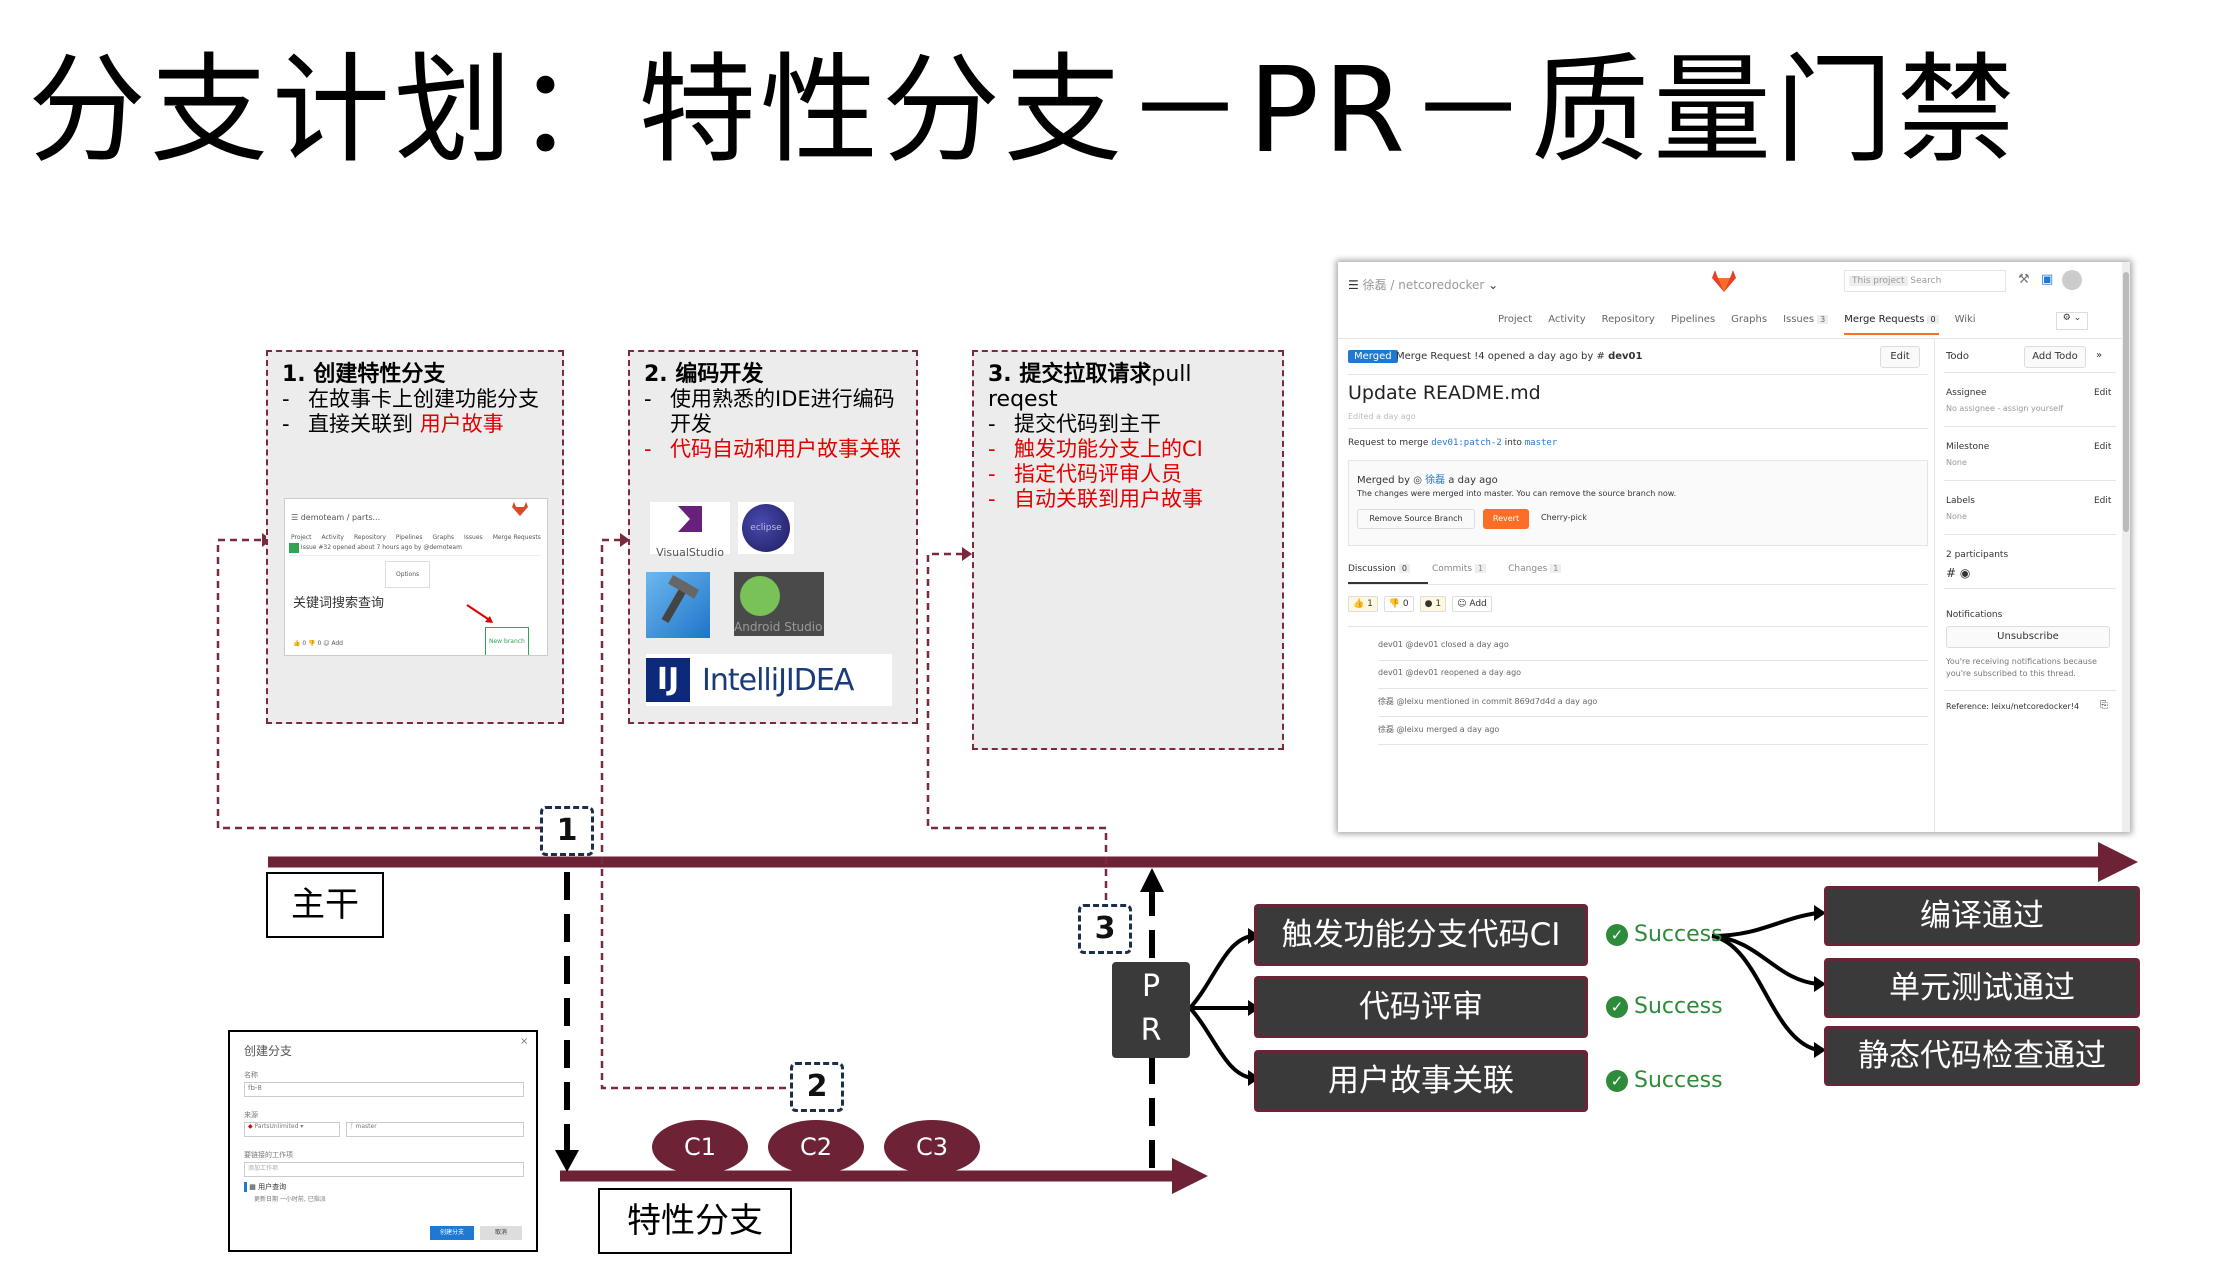 The image size is (2214, 1272). Describe the element at coordinates (1982, 988) in the screenshot. I see `result-unittest-box: 单元测试通过` at that location.